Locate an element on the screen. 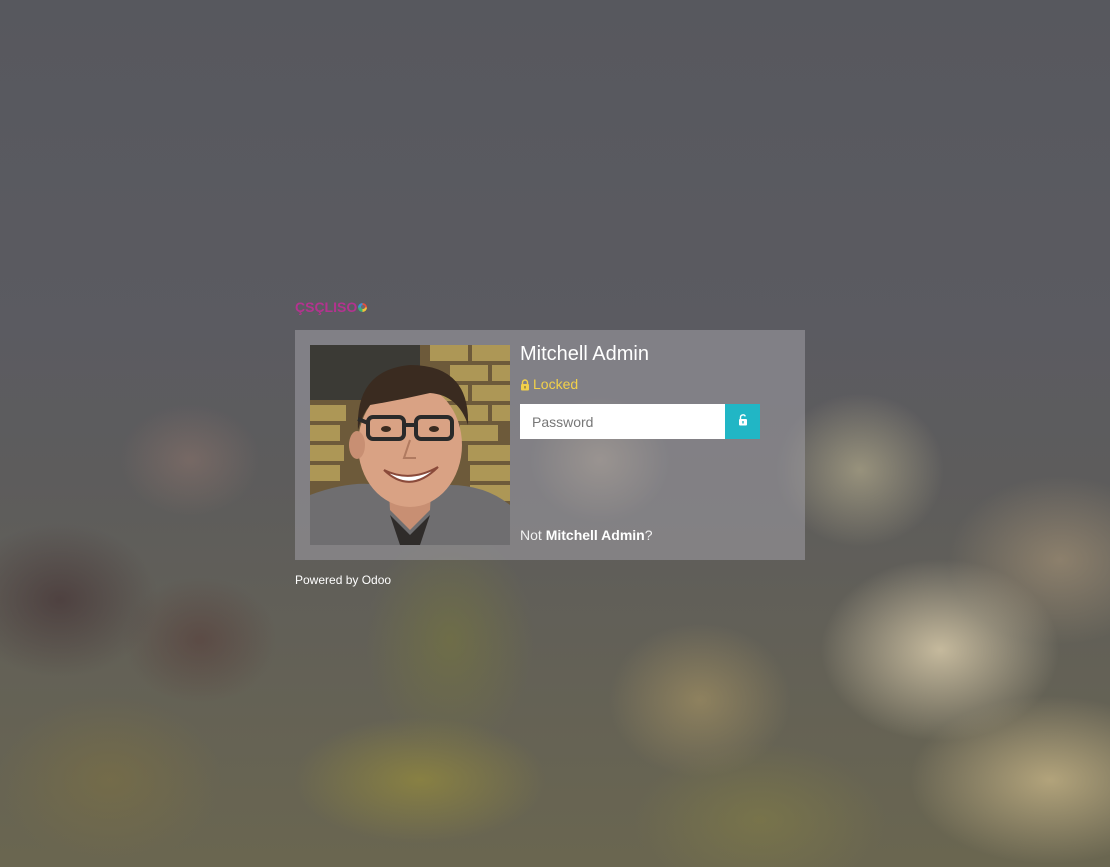 Image resolution: width=1110 pixels, height=867 pixels. locked-status: Locked is located at coordinates (549, 384).